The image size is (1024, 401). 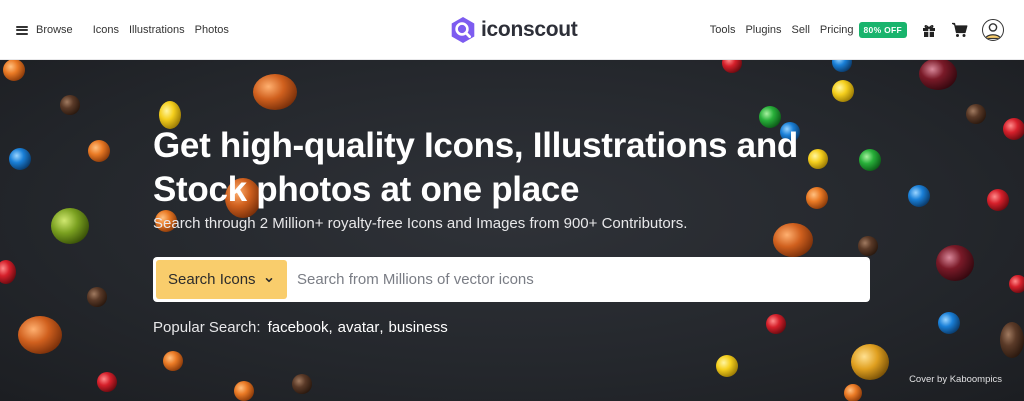 I want to click on hamburger-icon, so click(x=22, y=30).